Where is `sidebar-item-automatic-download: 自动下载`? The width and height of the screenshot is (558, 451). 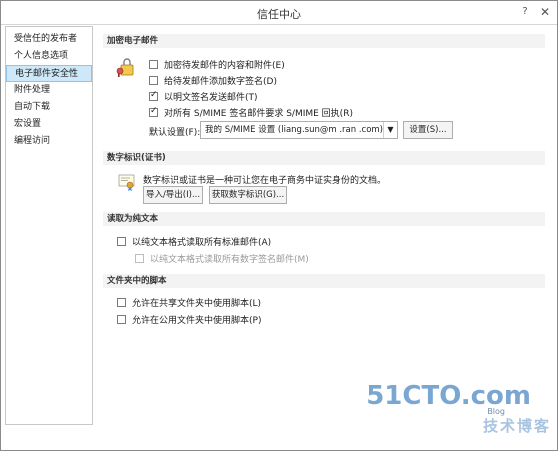
sidebar-item-automatic-download: 自动下载 is located at coordinates (49, 107).